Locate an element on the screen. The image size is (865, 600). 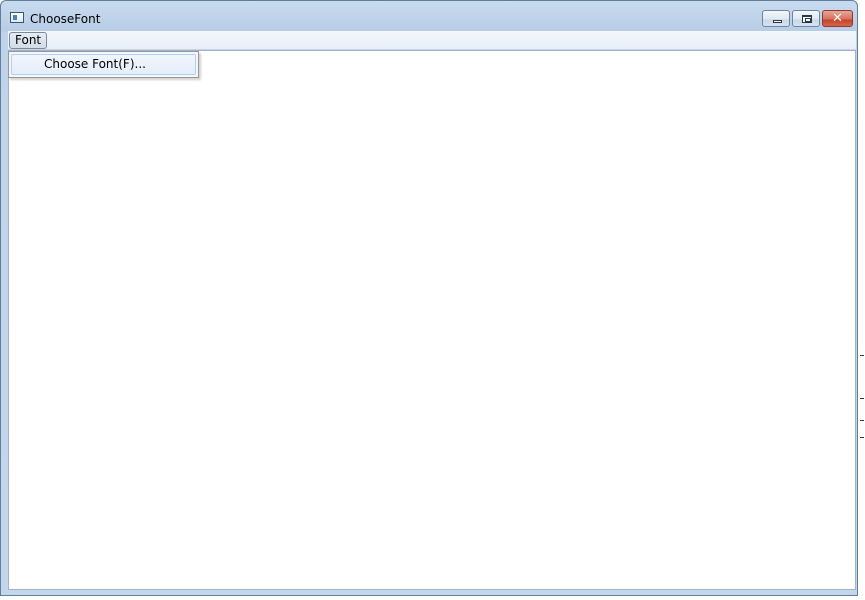
maximize-button is located at coordinates (806, 18).